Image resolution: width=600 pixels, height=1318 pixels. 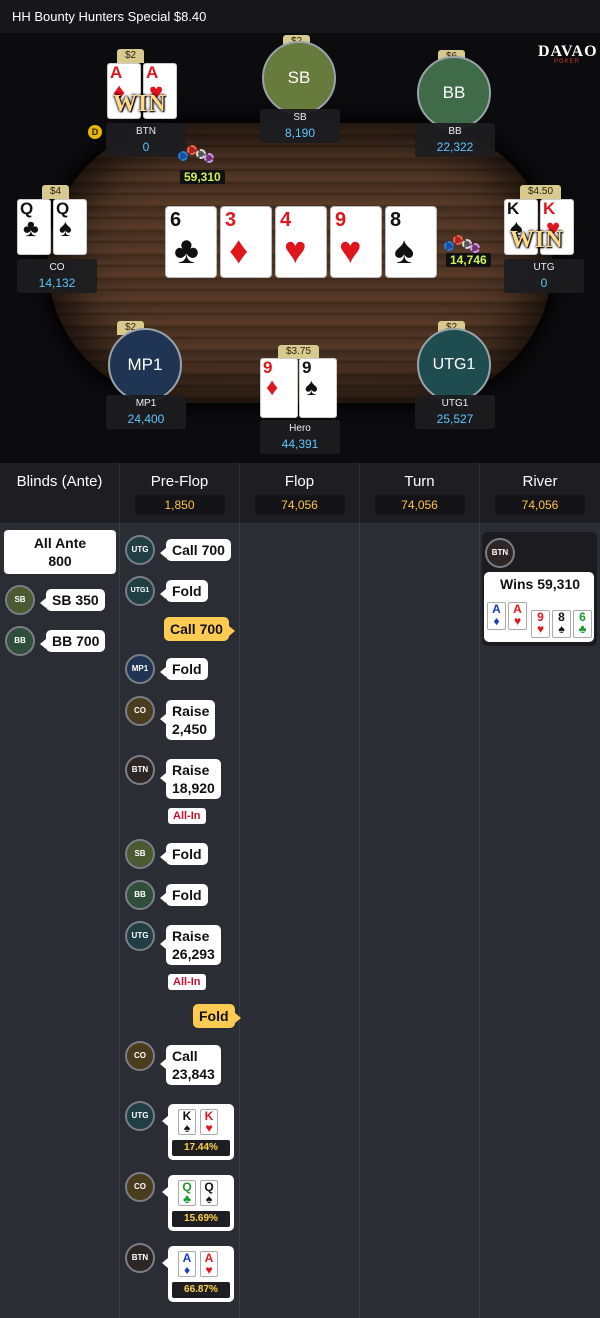 What do you see at coordinates (60, 493) in the screenshot?
I see `header-blinds: Blinds (Ante)` at bounding box center [60, 493].